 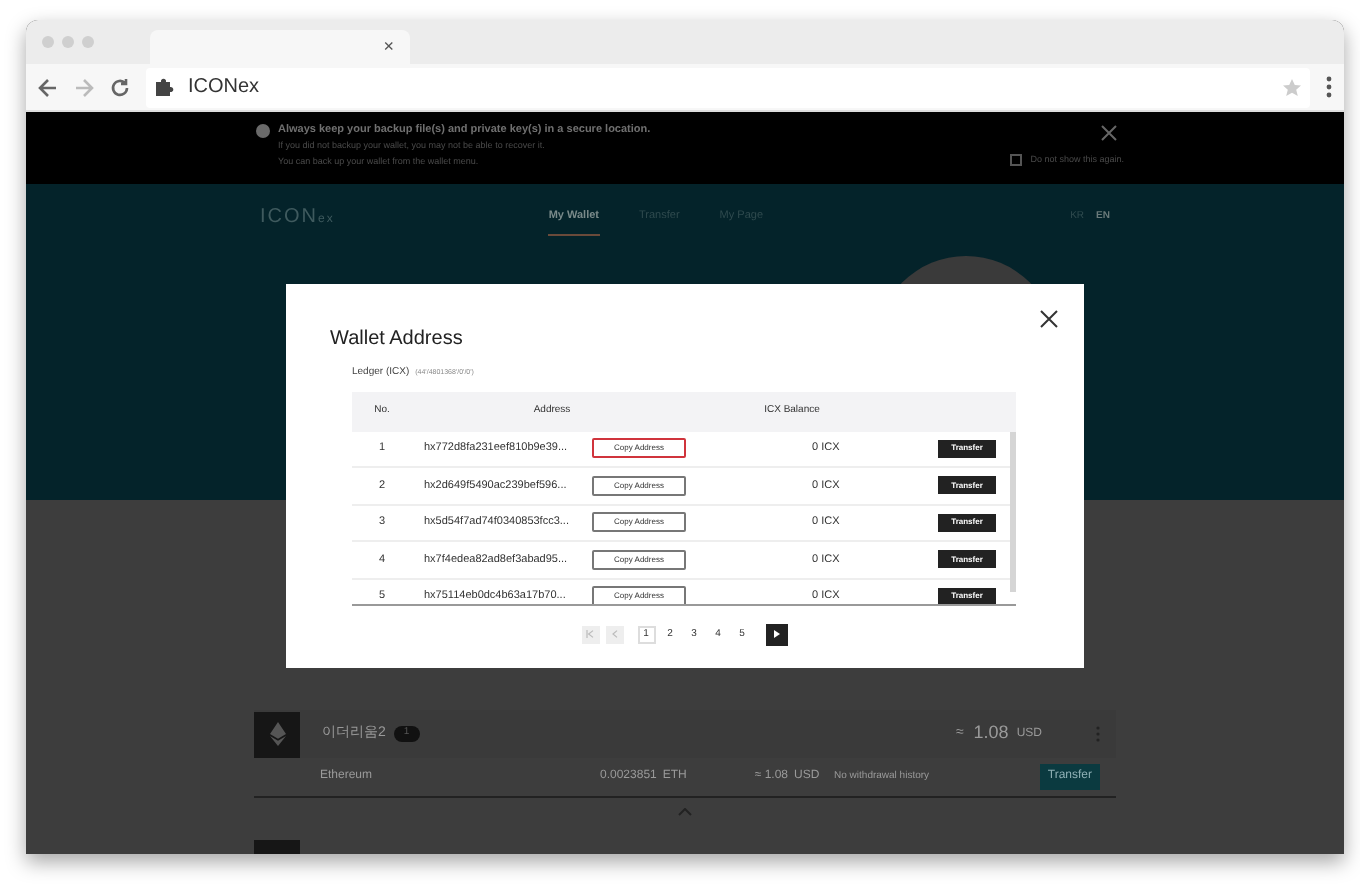 I want to click on total-value: 1.08, so click(x=991, y=733).